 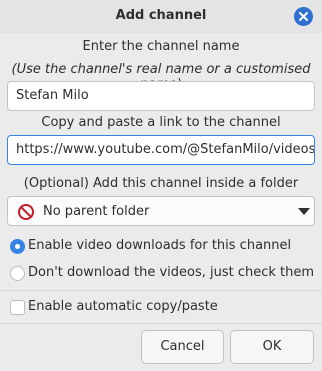 I want to click on channel-name-label: Enter the channel name, so click(x=161, y=46).